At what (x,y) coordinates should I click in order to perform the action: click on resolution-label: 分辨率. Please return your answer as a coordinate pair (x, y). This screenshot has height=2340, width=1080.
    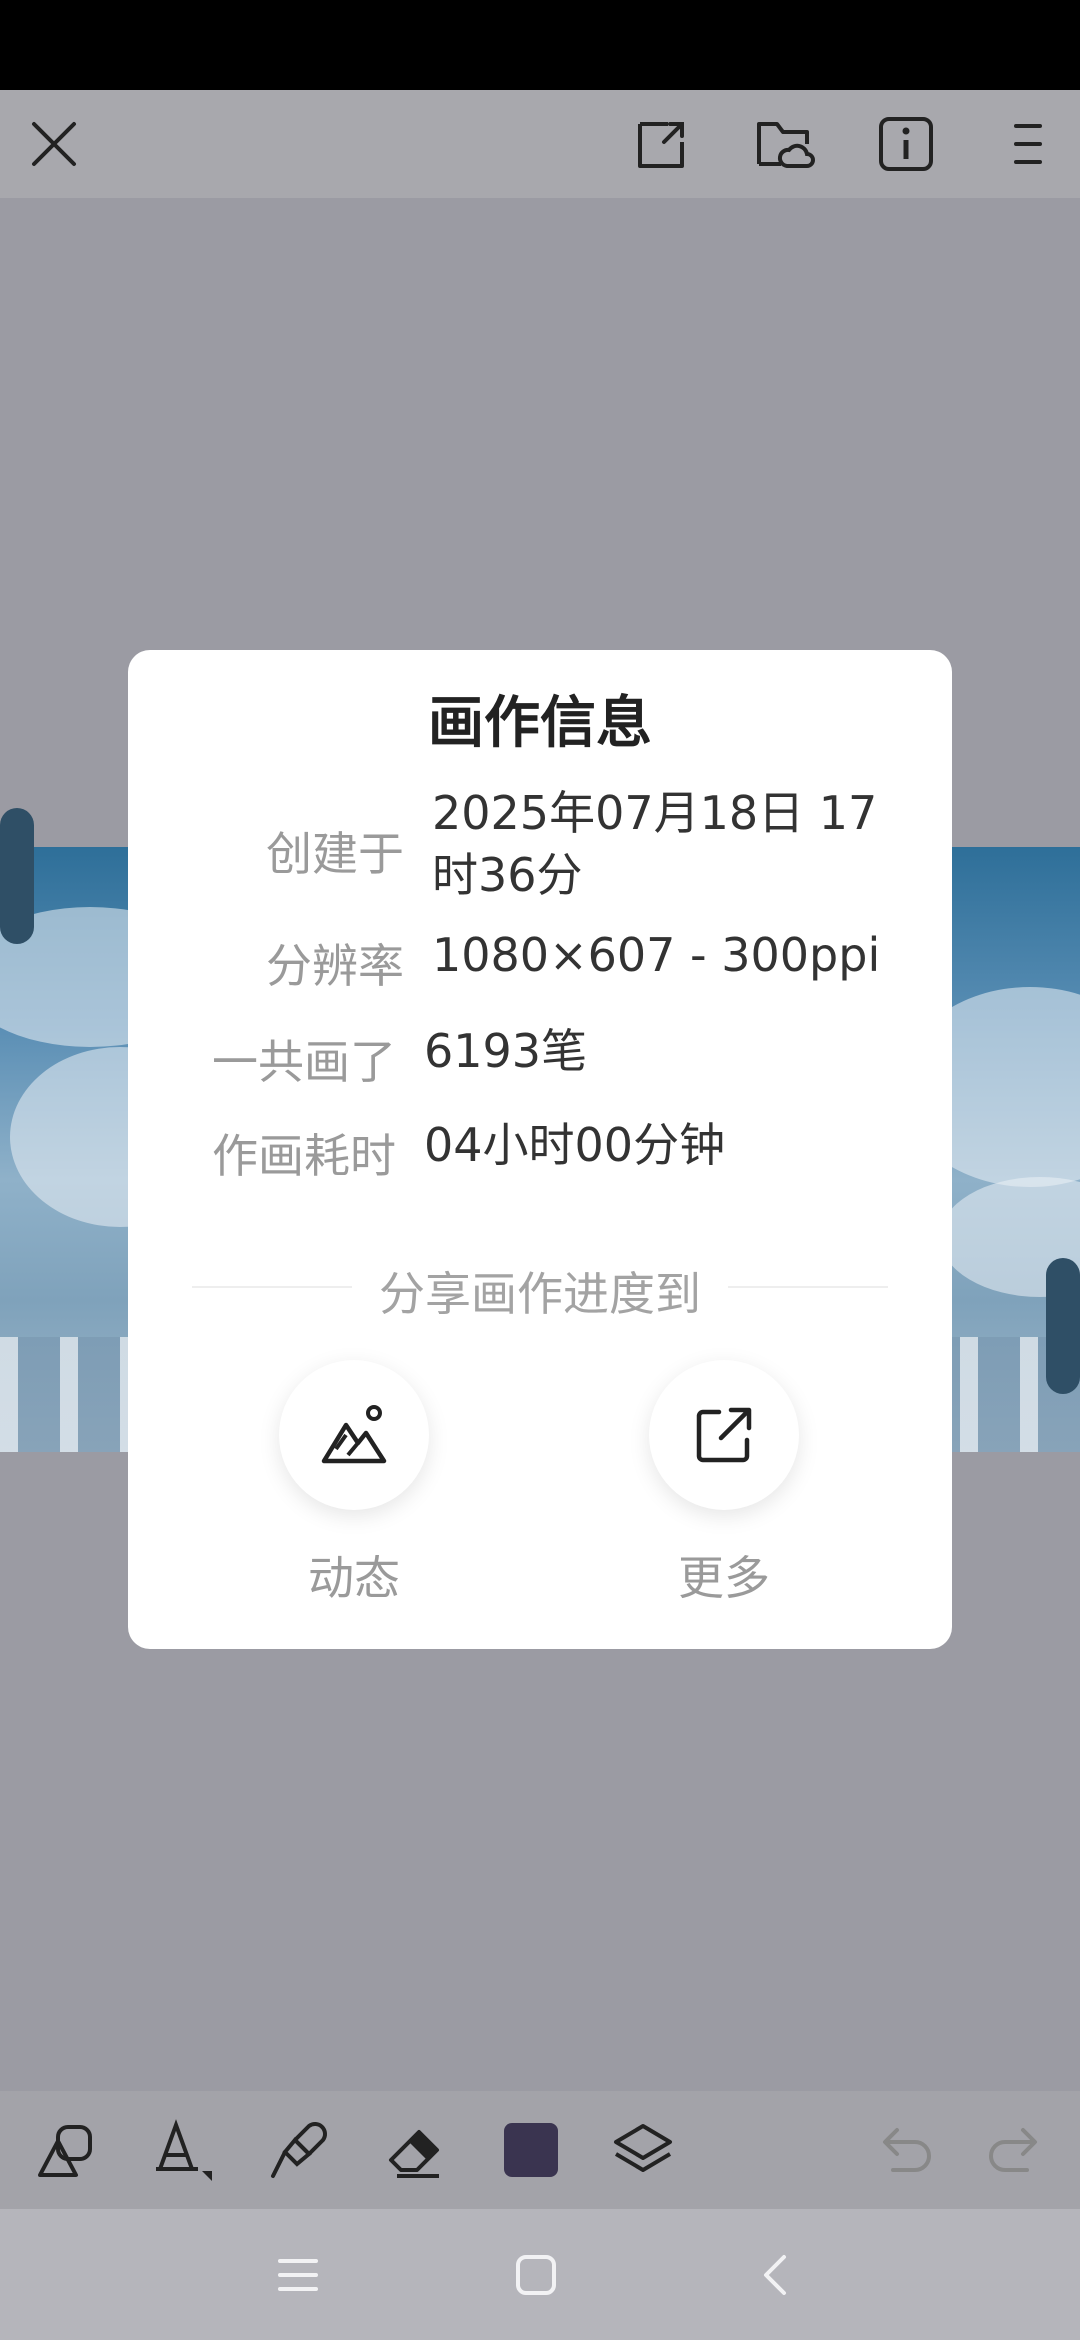
    Looking at the image, I should click on (335, 966).